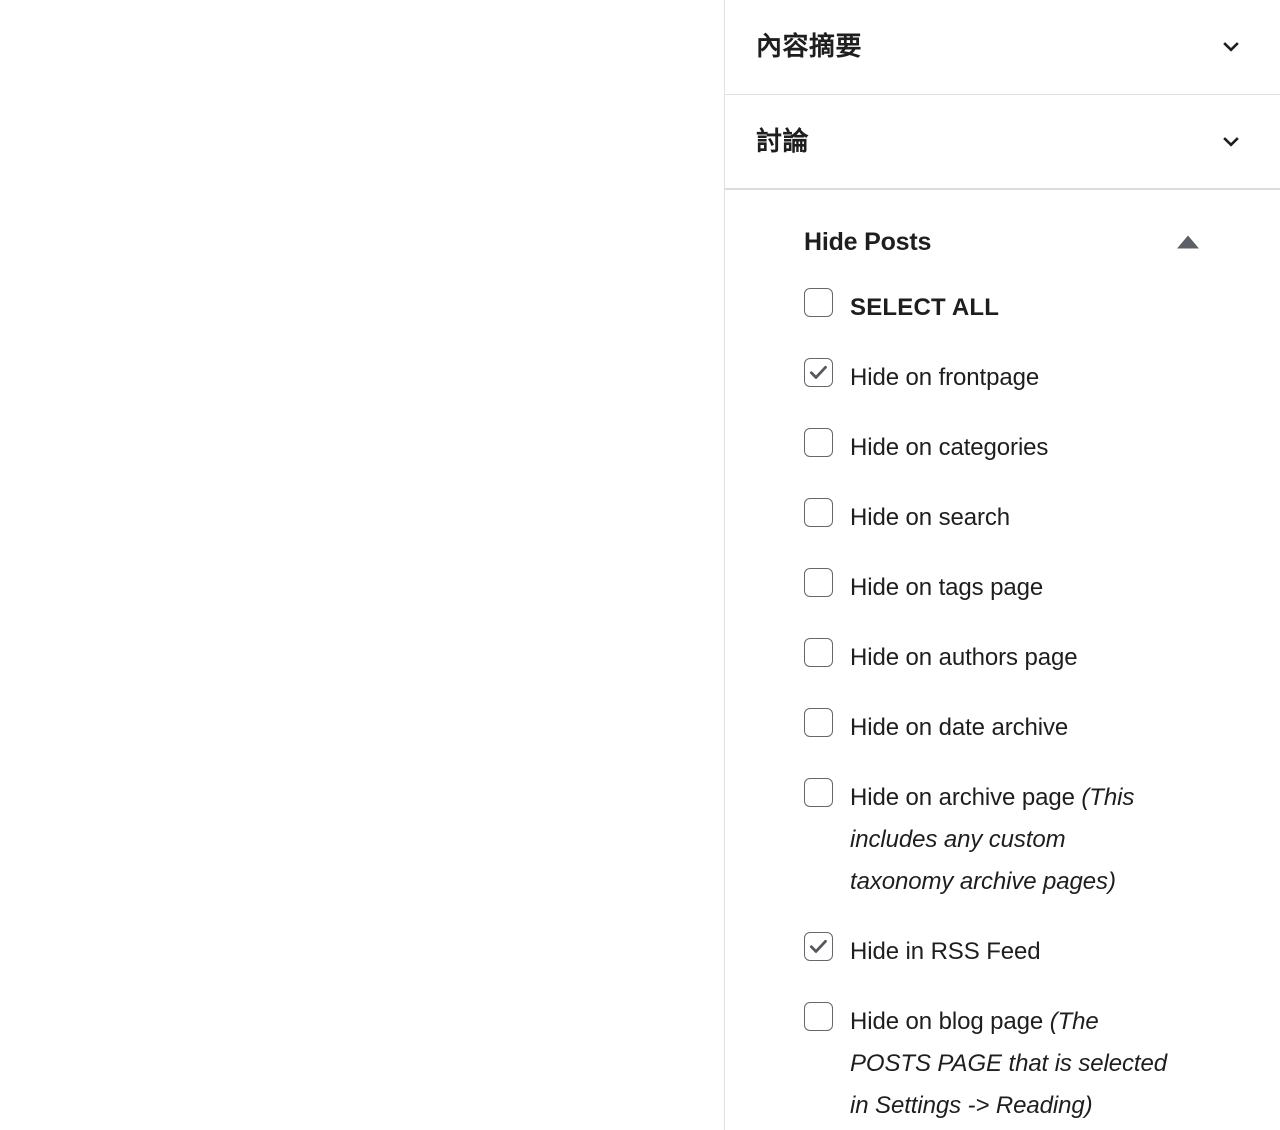 This screenshot has width=1280, height=1130. Describe the element at coordinates (818, 302) in the screenshot. I see `checkbox-select-all` at that location.